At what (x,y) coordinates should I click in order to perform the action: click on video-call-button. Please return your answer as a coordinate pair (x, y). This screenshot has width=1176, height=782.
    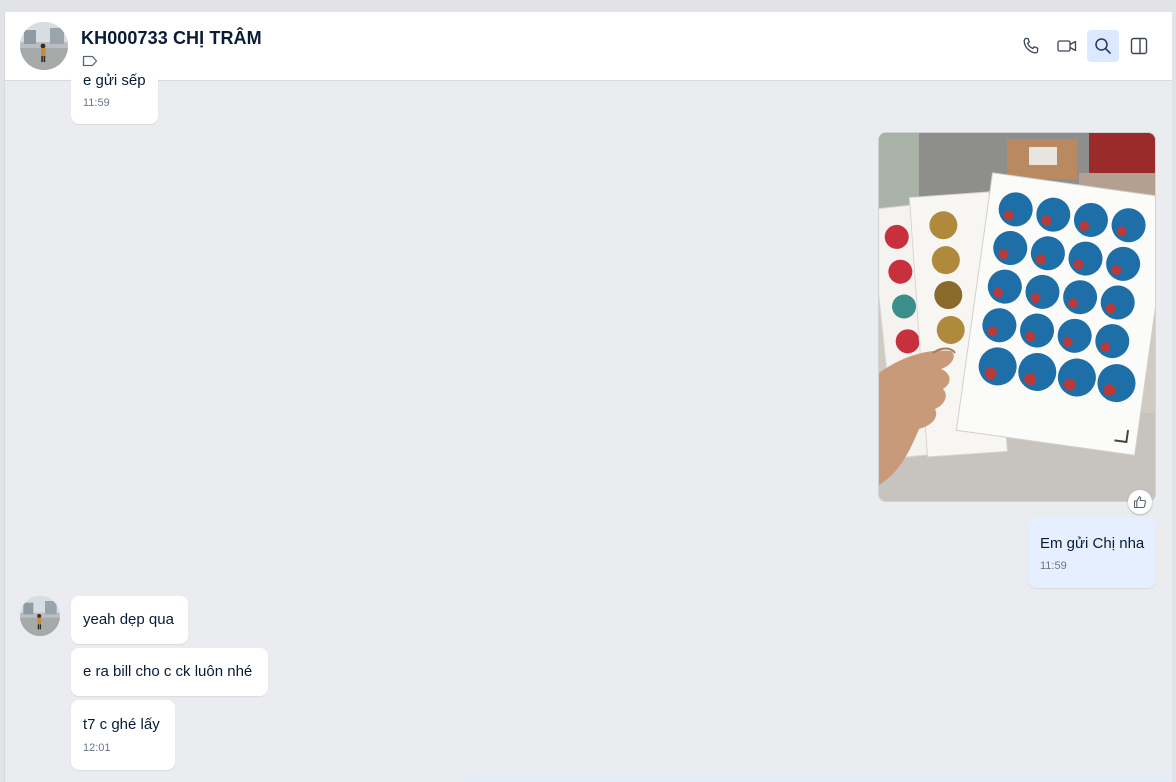
    Looking at the image, I should click on (1067, 46).